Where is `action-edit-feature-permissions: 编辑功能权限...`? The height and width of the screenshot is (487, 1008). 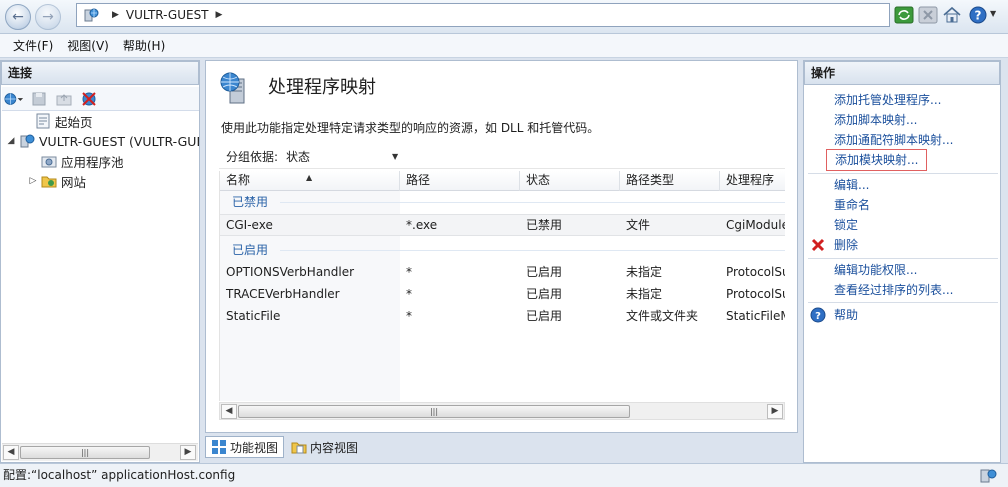 action-edit-feature-permissions: 编辑功能权限... is located at coordinates (875, 270).